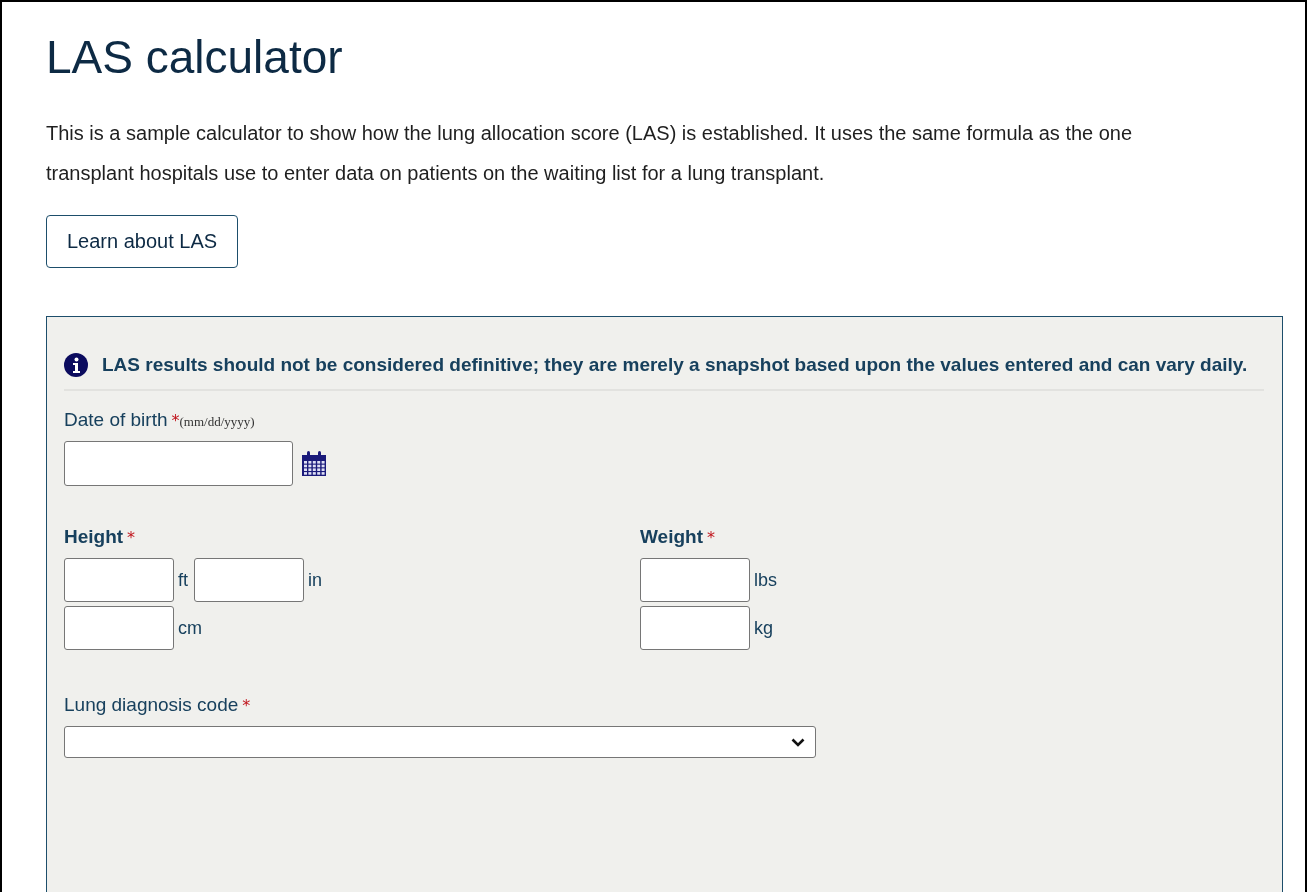  I want to click on learn-button: Learn about LAS, so click(142, 242).